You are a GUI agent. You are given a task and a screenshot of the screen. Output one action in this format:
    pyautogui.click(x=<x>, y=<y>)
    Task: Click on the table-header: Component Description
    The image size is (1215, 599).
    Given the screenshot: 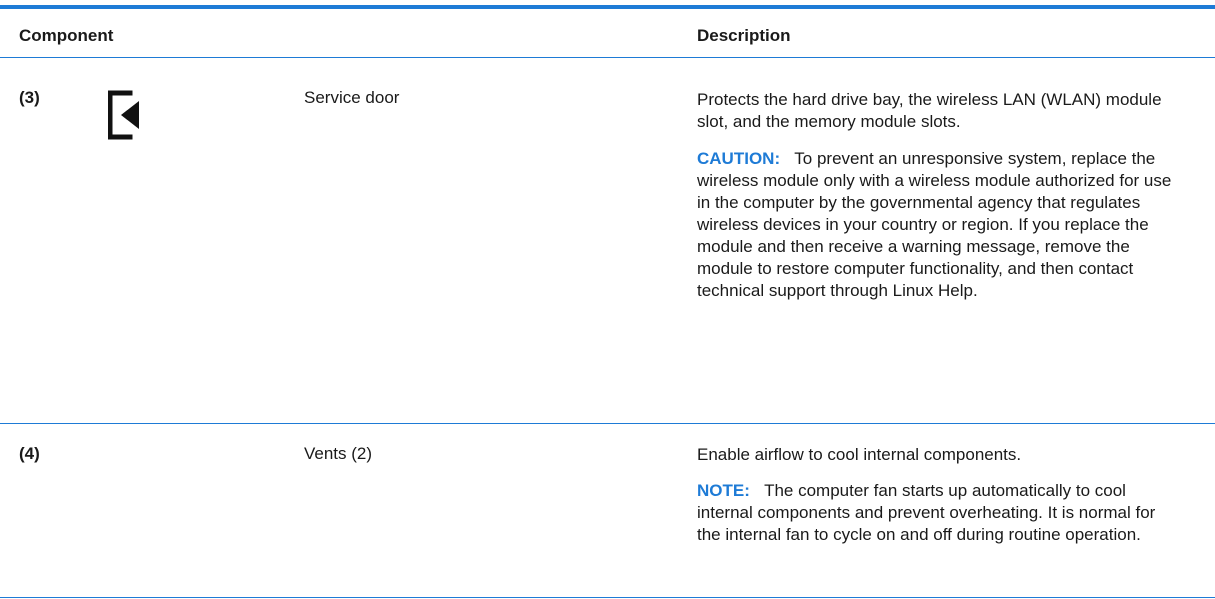 What is the action you would take?
    pyautogui.click(x=607, y=33)
    